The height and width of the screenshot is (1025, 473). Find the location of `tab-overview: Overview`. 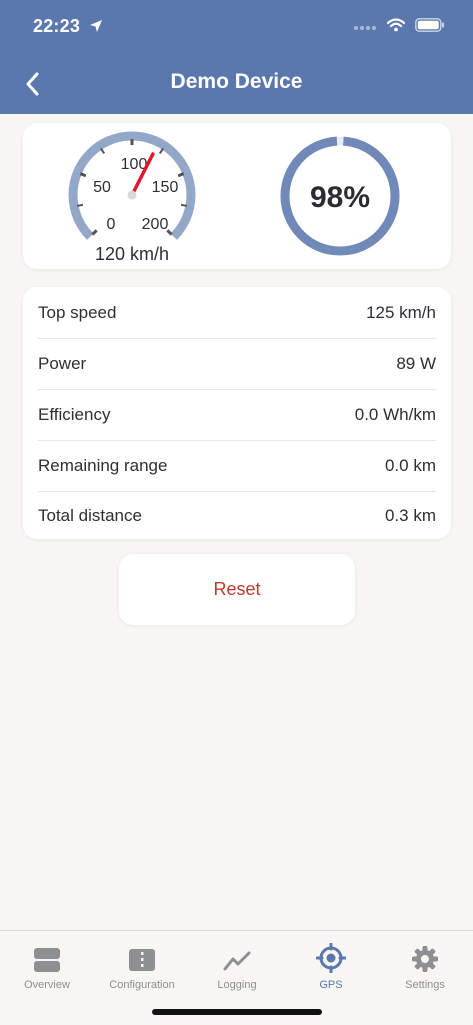

tab-overview: Overview is located at coordinates (47, 961).